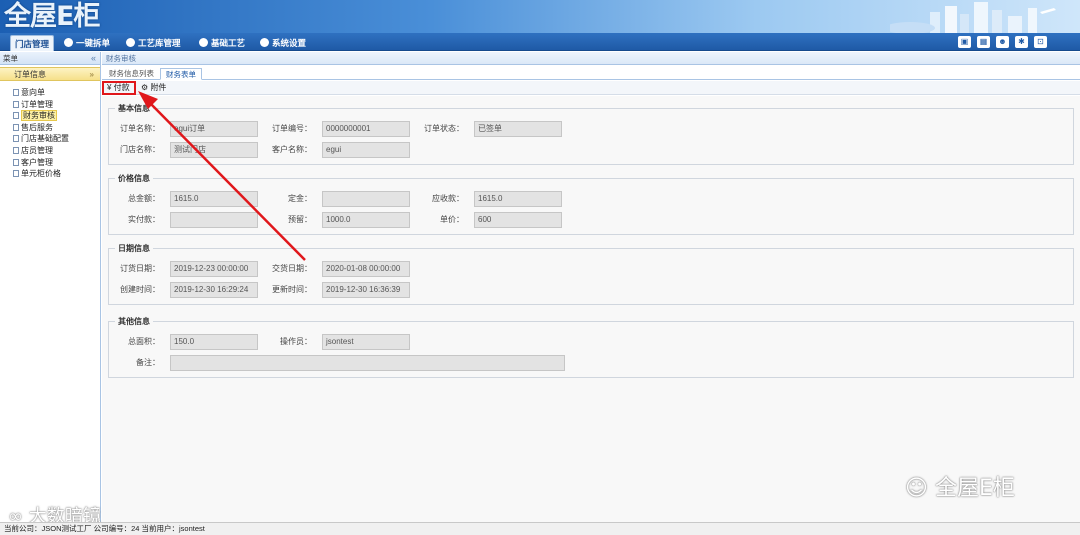 This screenshot has width=1080, height=535. Describe the element at coordinates (93, 58) in the screenshot. I see `collapse-icon: «` at that location.